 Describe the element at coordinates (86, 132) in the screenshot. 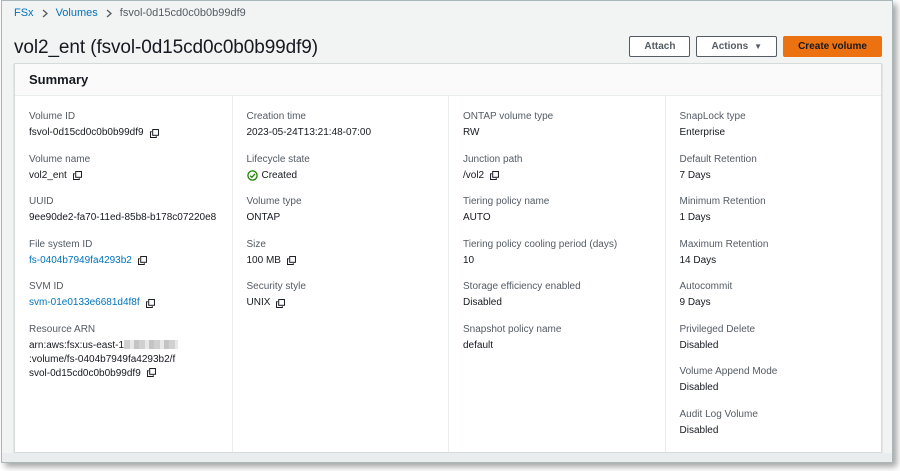

I see `volume-id-value: fsvol-0d15cd0c0b0b99df9` at that location.